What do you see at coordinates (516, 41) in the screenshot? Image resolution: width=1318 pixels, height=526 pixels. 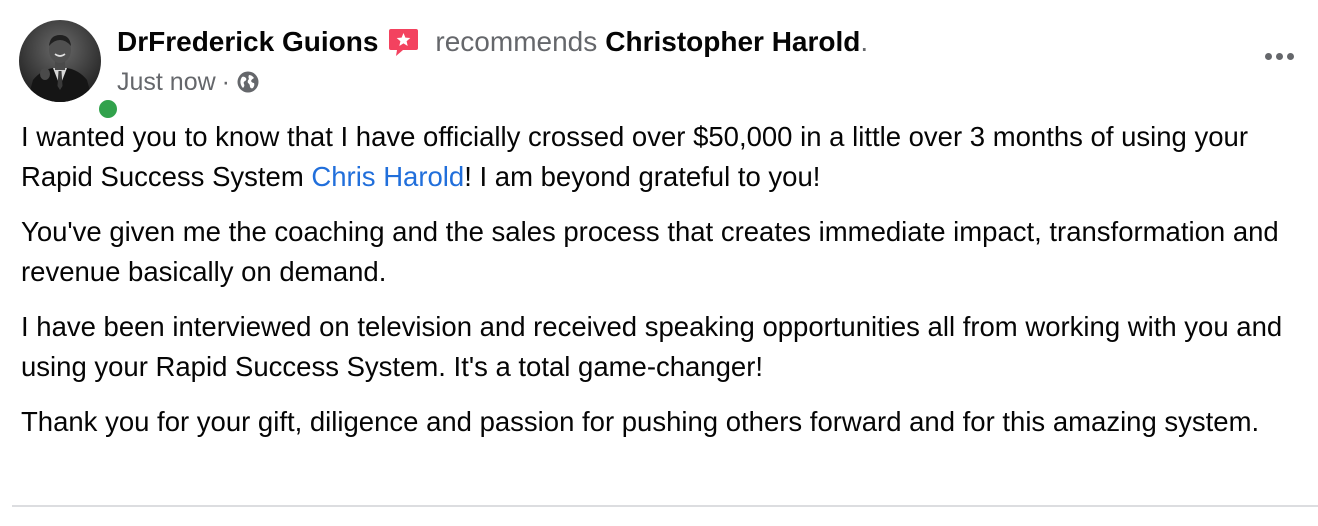 I see `recommends-verb: recommends` at bounding box center [516, 41].